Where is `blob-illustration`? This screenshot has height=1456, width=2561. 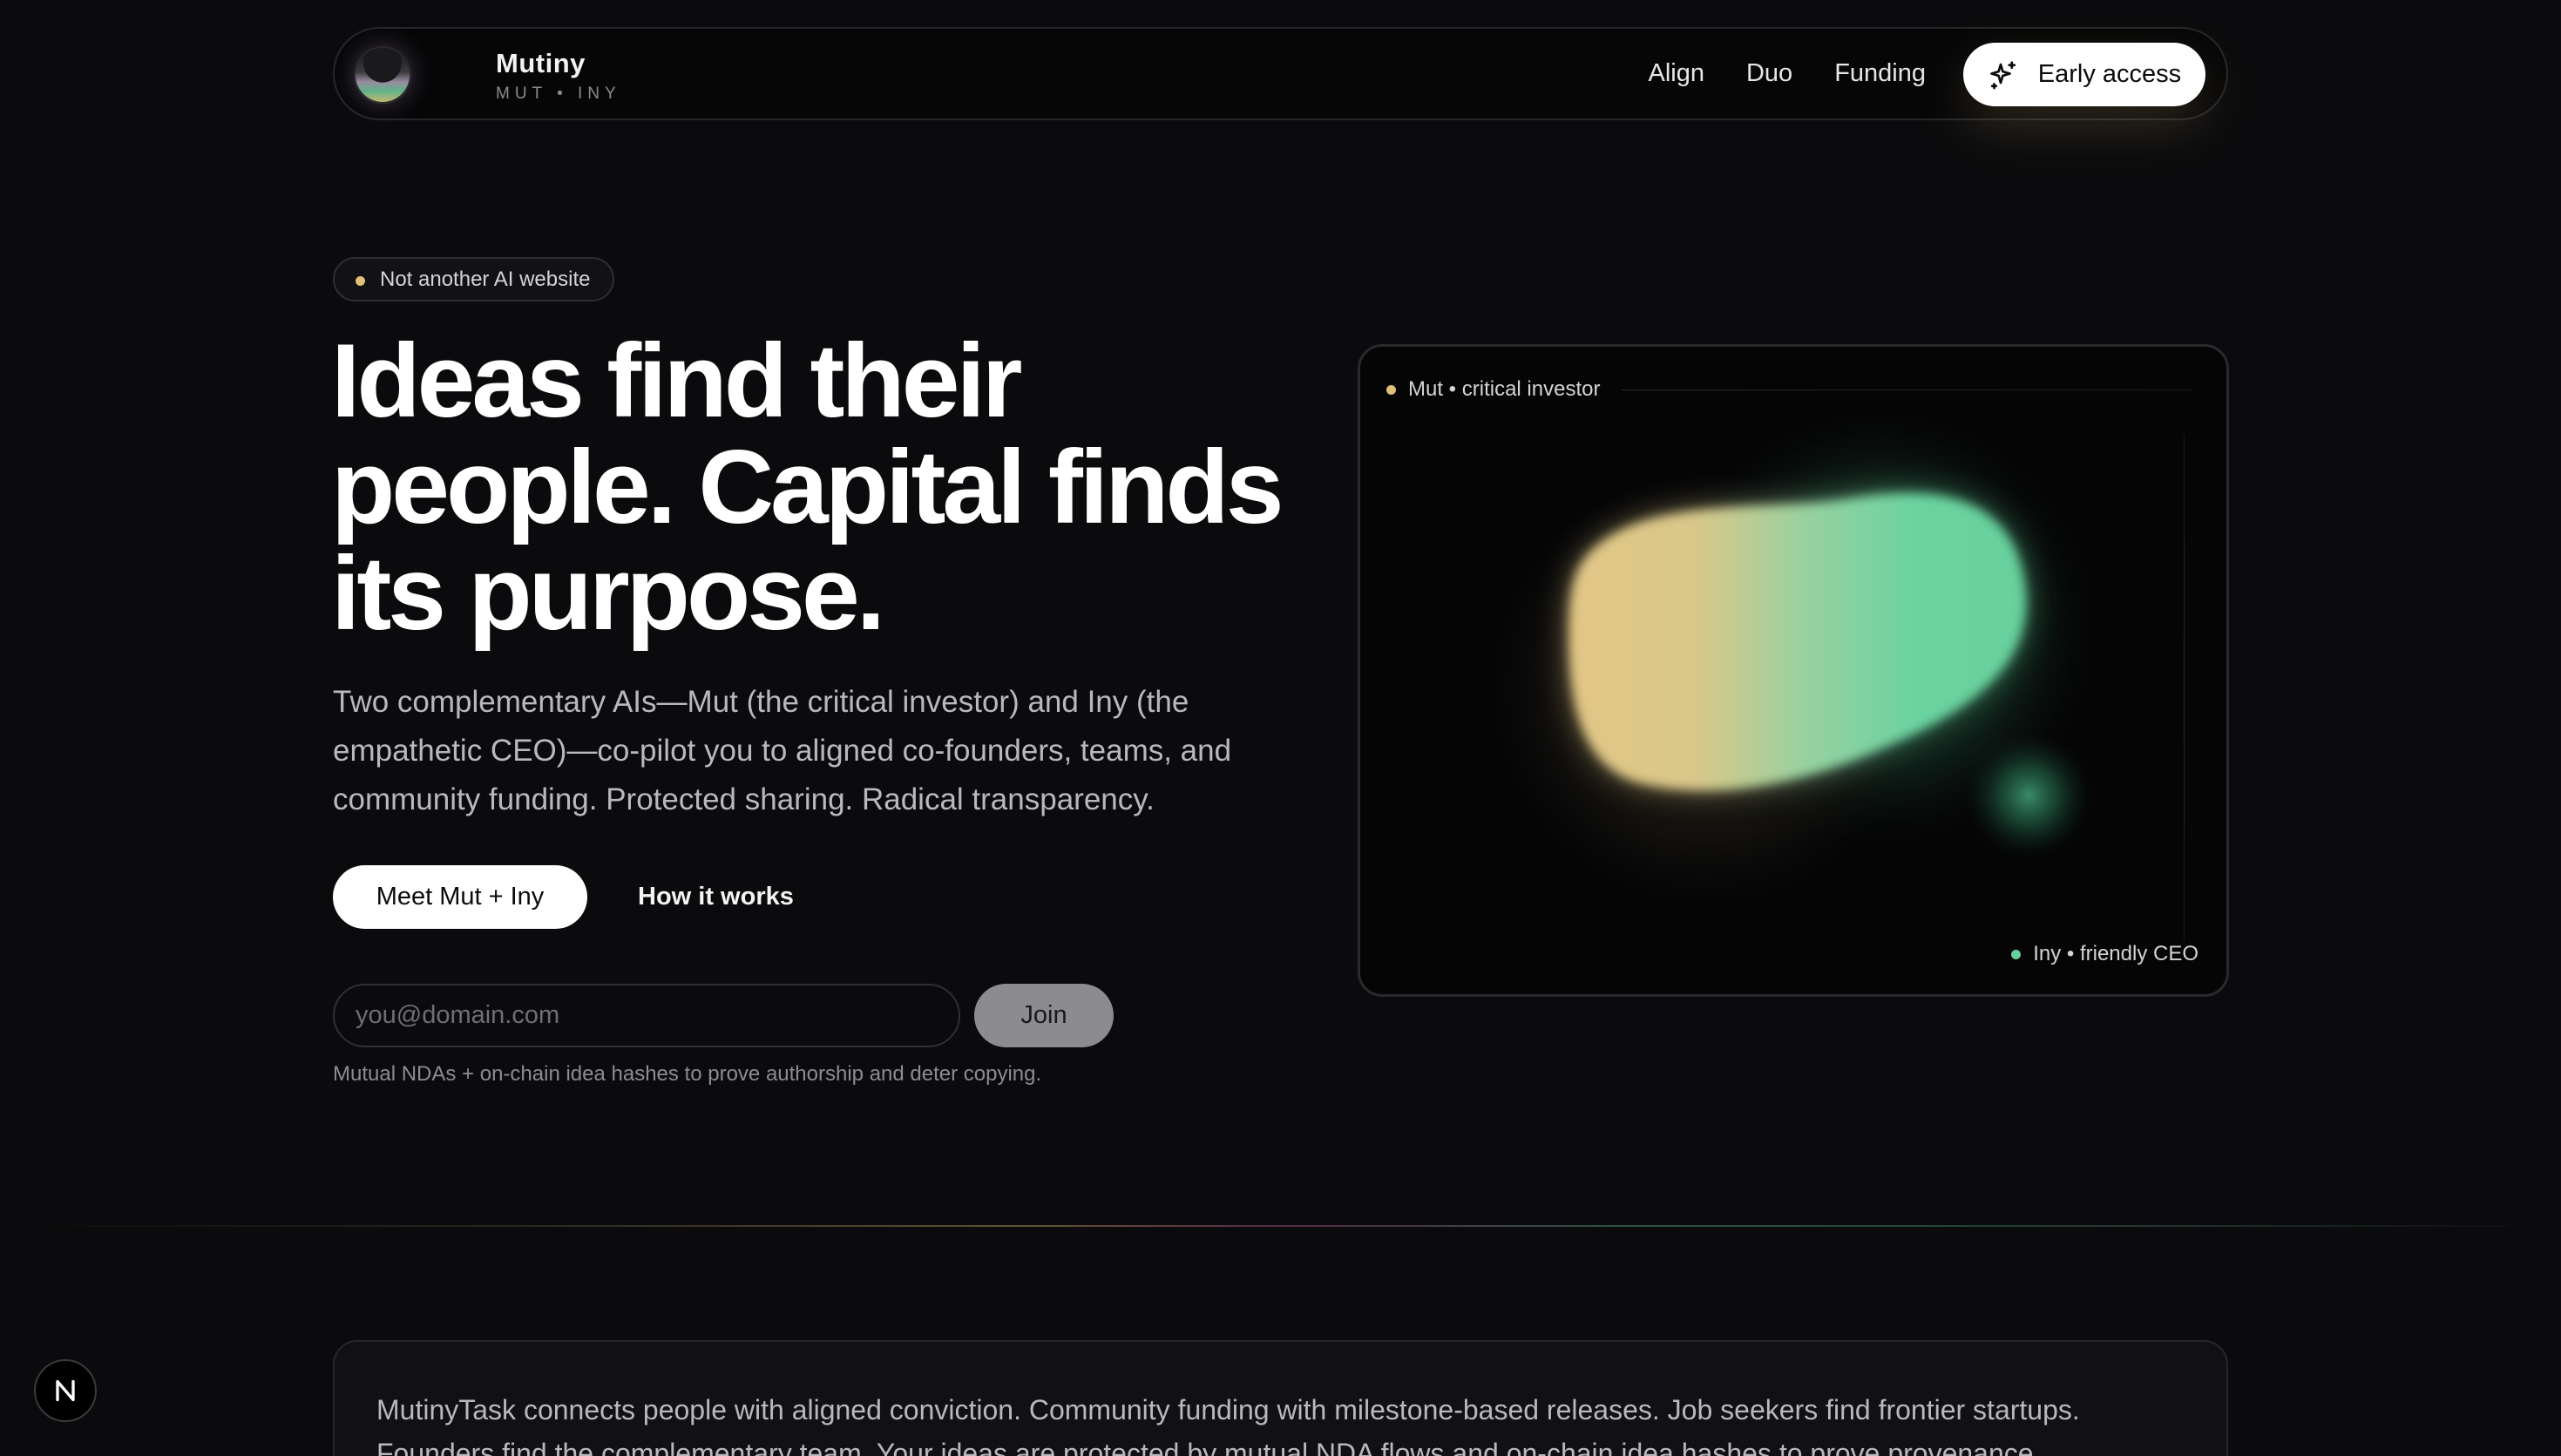
blob-illustration is located at coordinates (1792, 658).